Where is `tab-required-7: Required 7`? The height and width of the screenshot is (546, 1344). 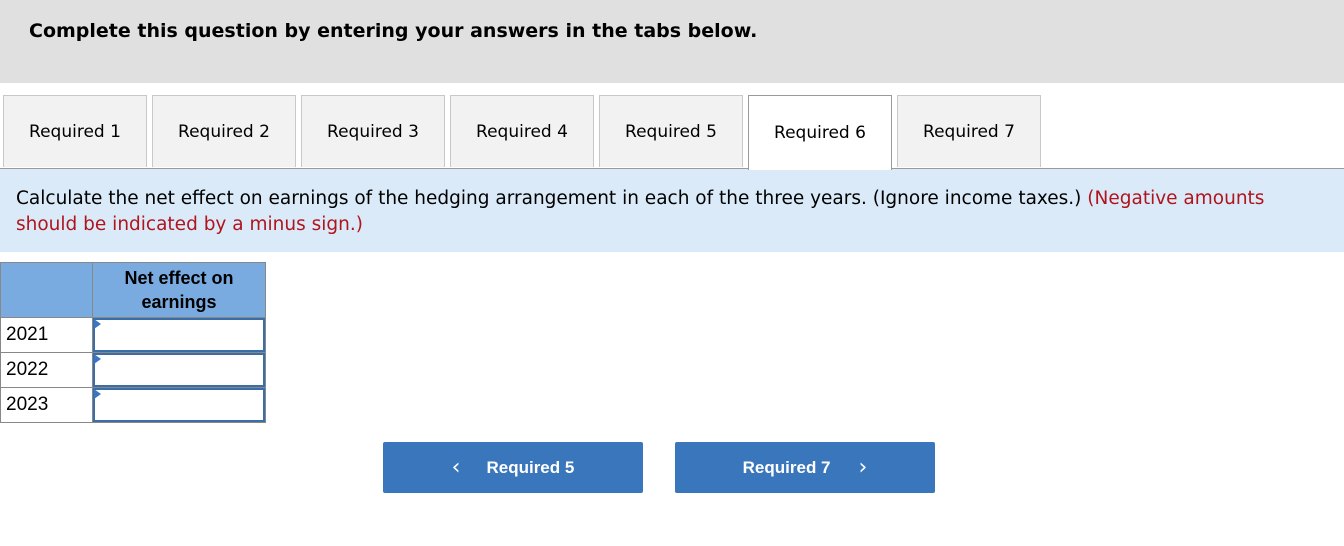 tab-required-7: Required 7 is located at coordinates (969, 131).